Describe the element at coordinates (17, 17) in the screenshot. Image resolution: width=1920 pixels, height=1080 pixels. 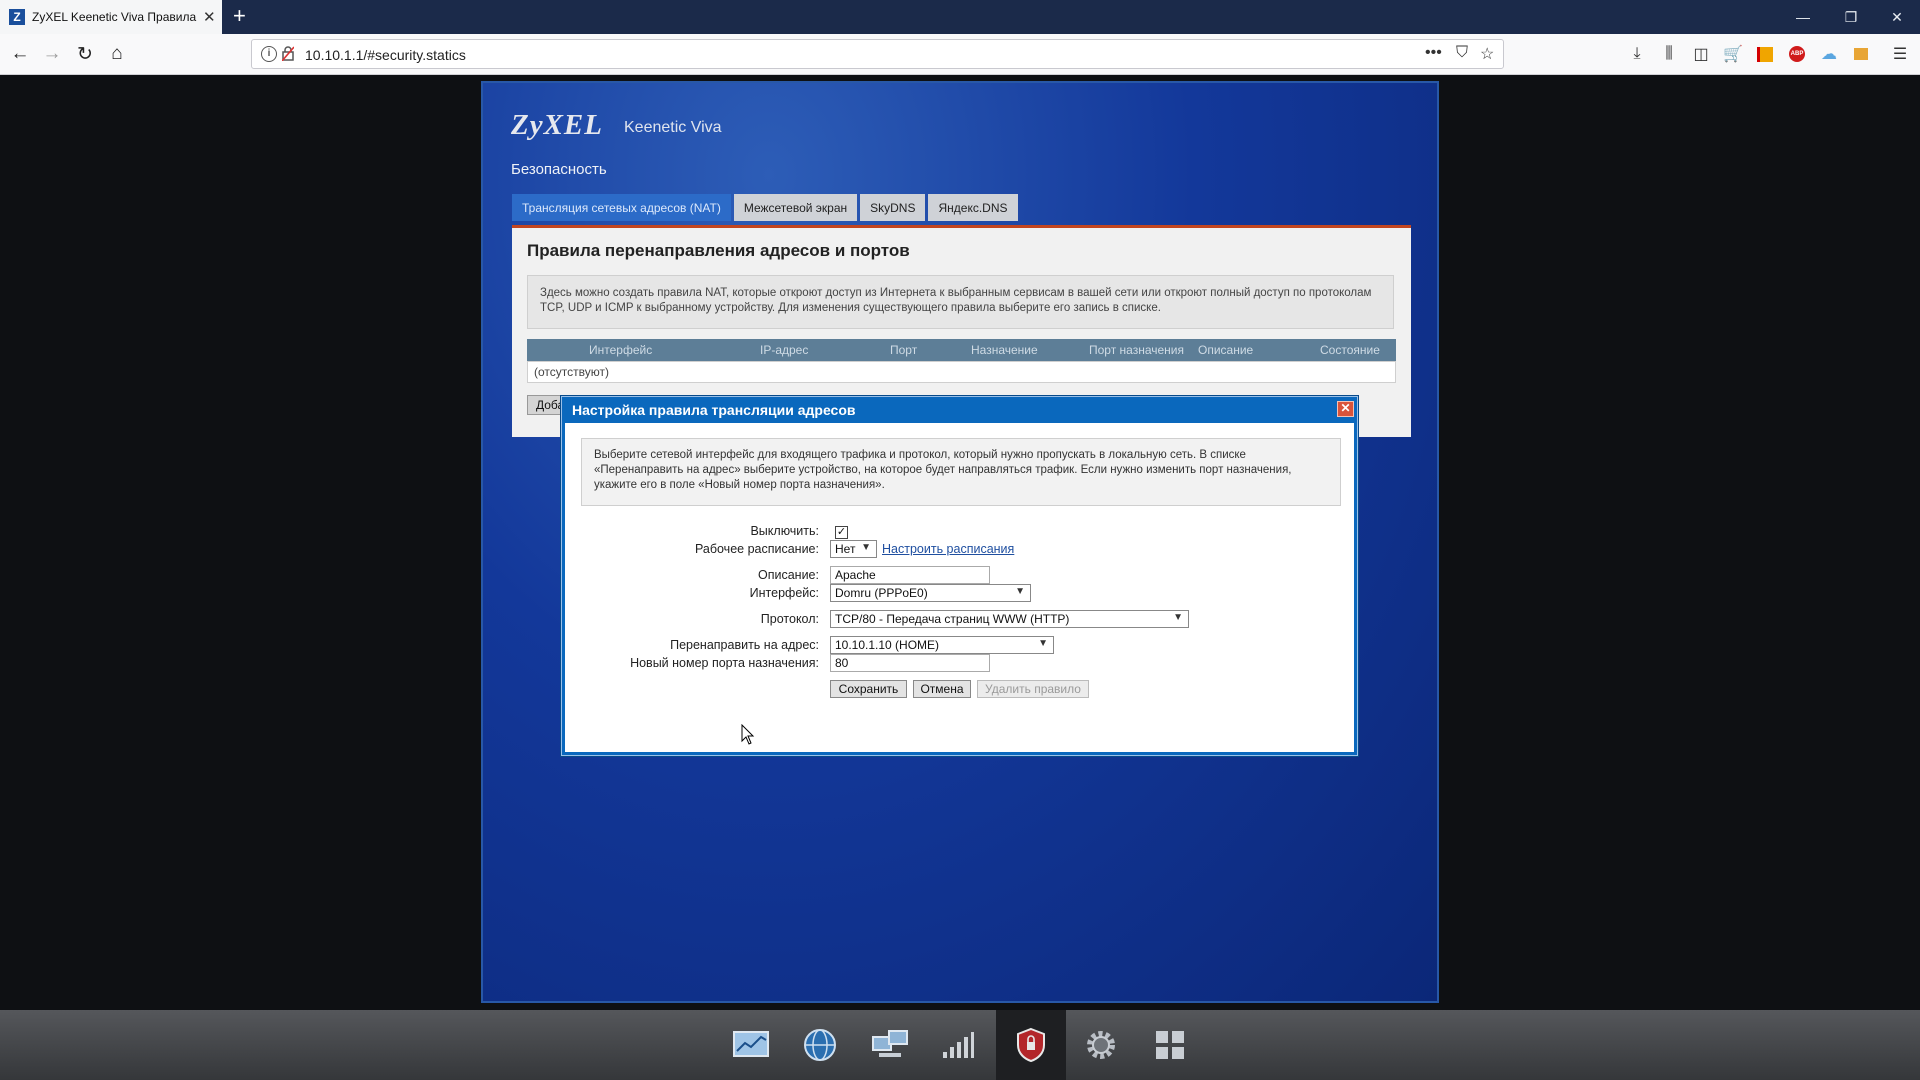
I see `zyxel-favicon-icon: Z` at that location.